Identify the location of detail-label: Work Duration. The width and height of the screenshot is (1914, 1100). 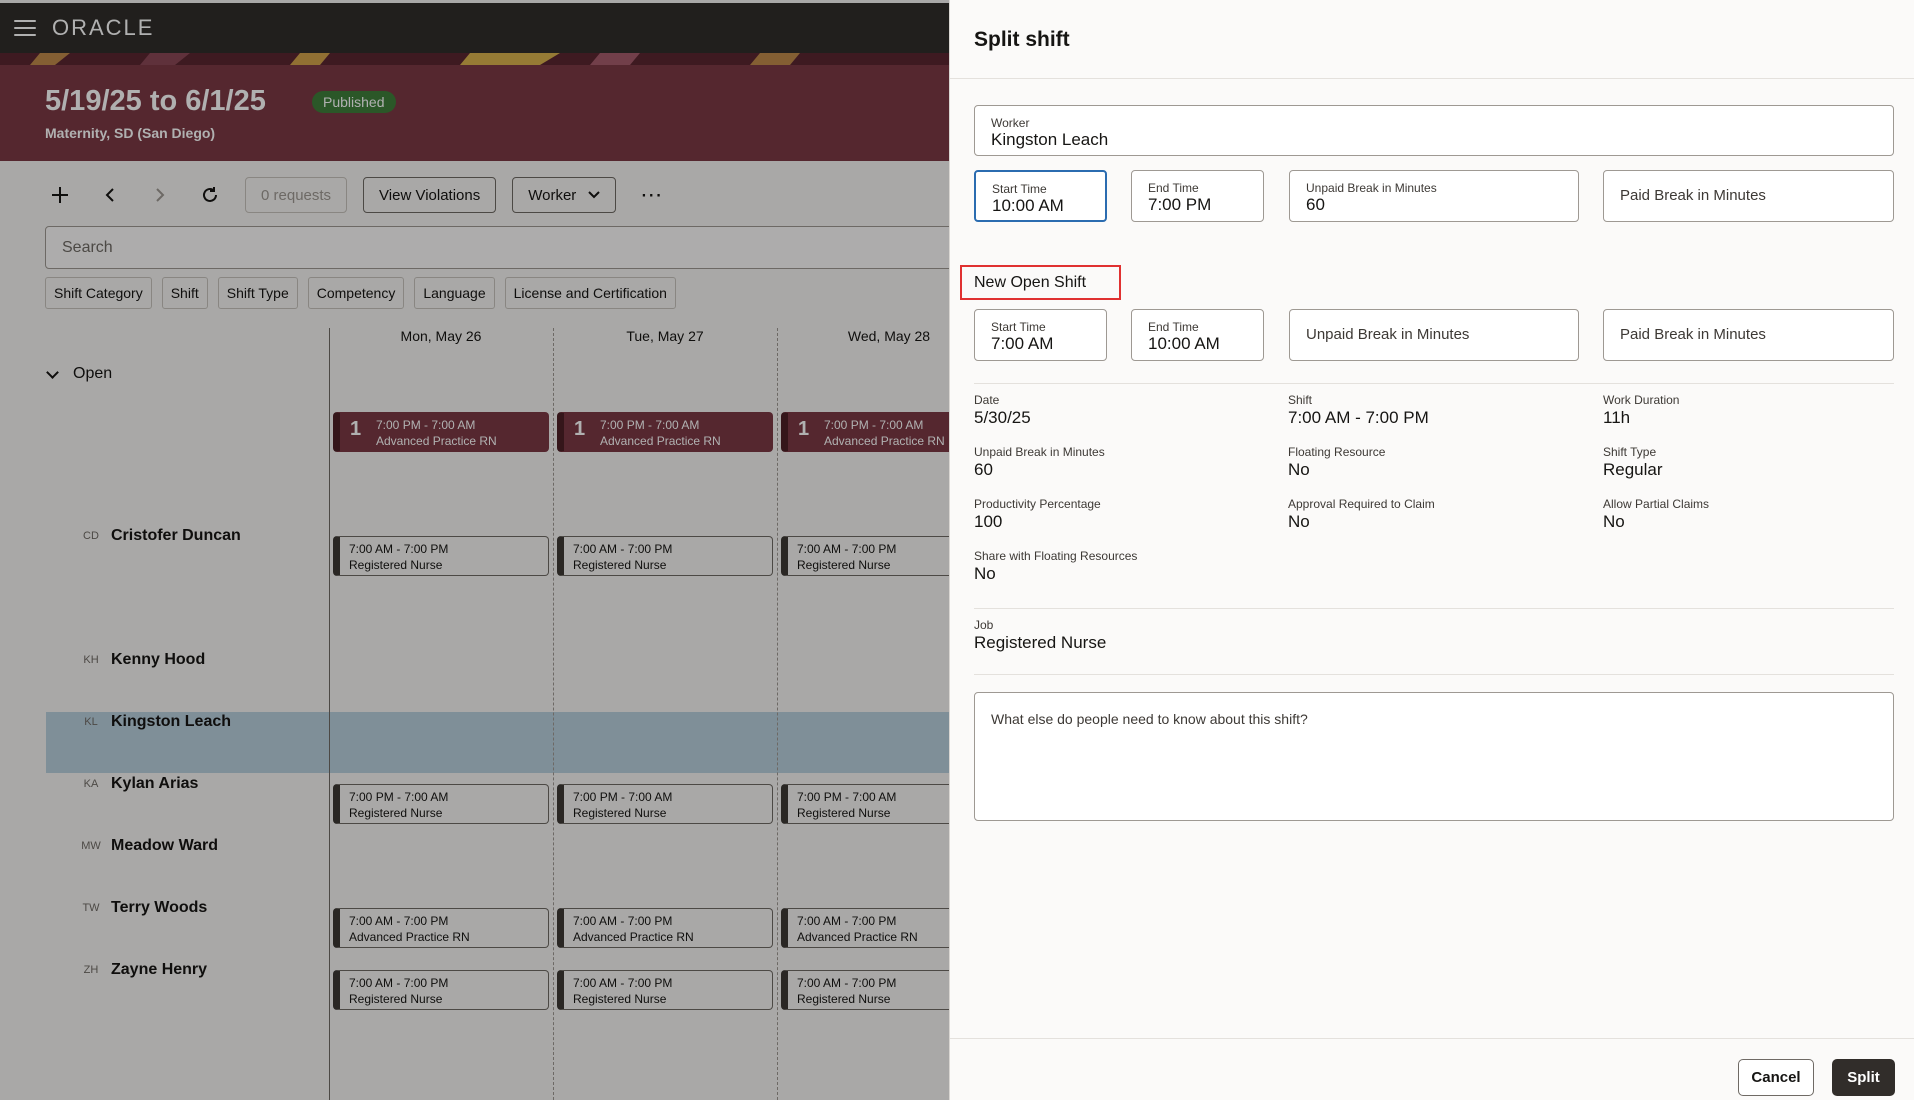
(1641, 400).